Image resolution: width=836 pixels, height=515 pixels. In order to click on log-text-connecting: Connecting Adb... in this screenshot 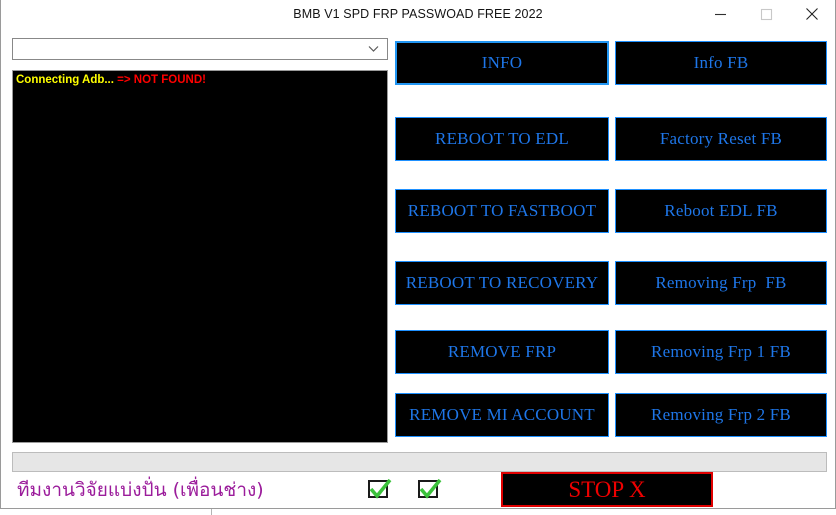, I will do `click(67, 80)`.